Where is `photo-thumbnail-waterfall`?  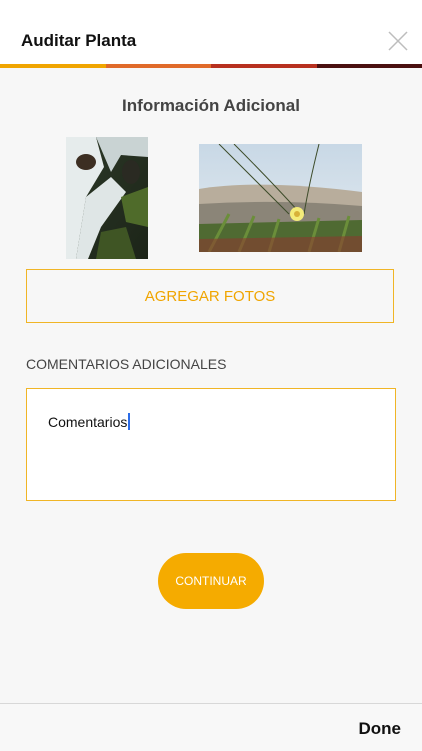
photo-thumbnail-waterfall is located at coordinates (107, 198).